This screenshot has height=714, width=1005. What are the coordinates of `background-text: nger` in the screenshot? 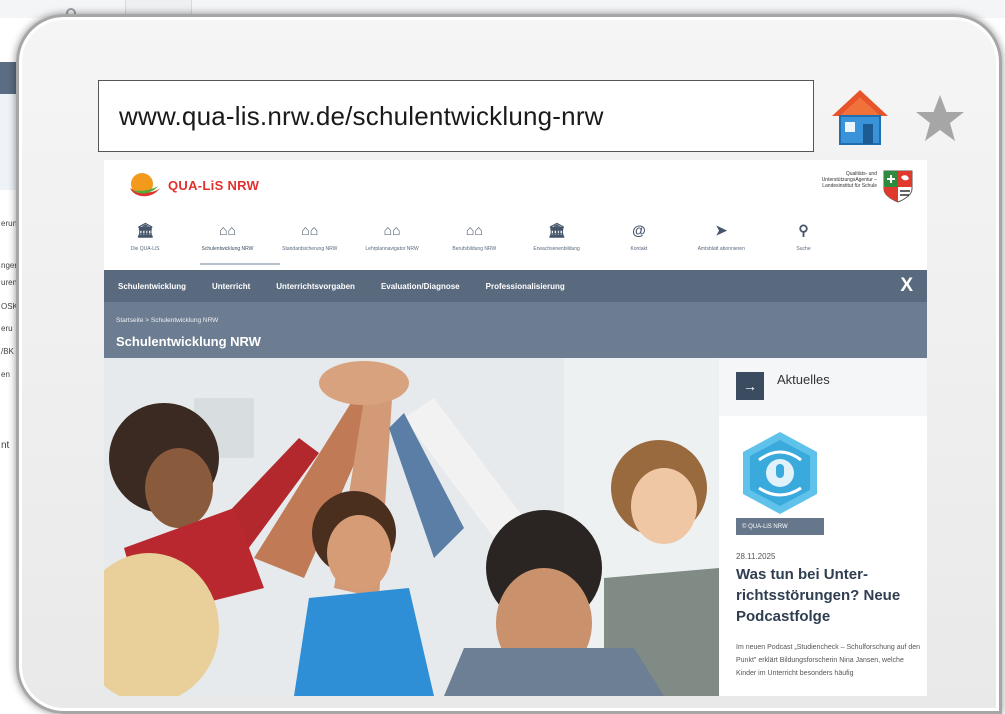 It's located at (9, 265).